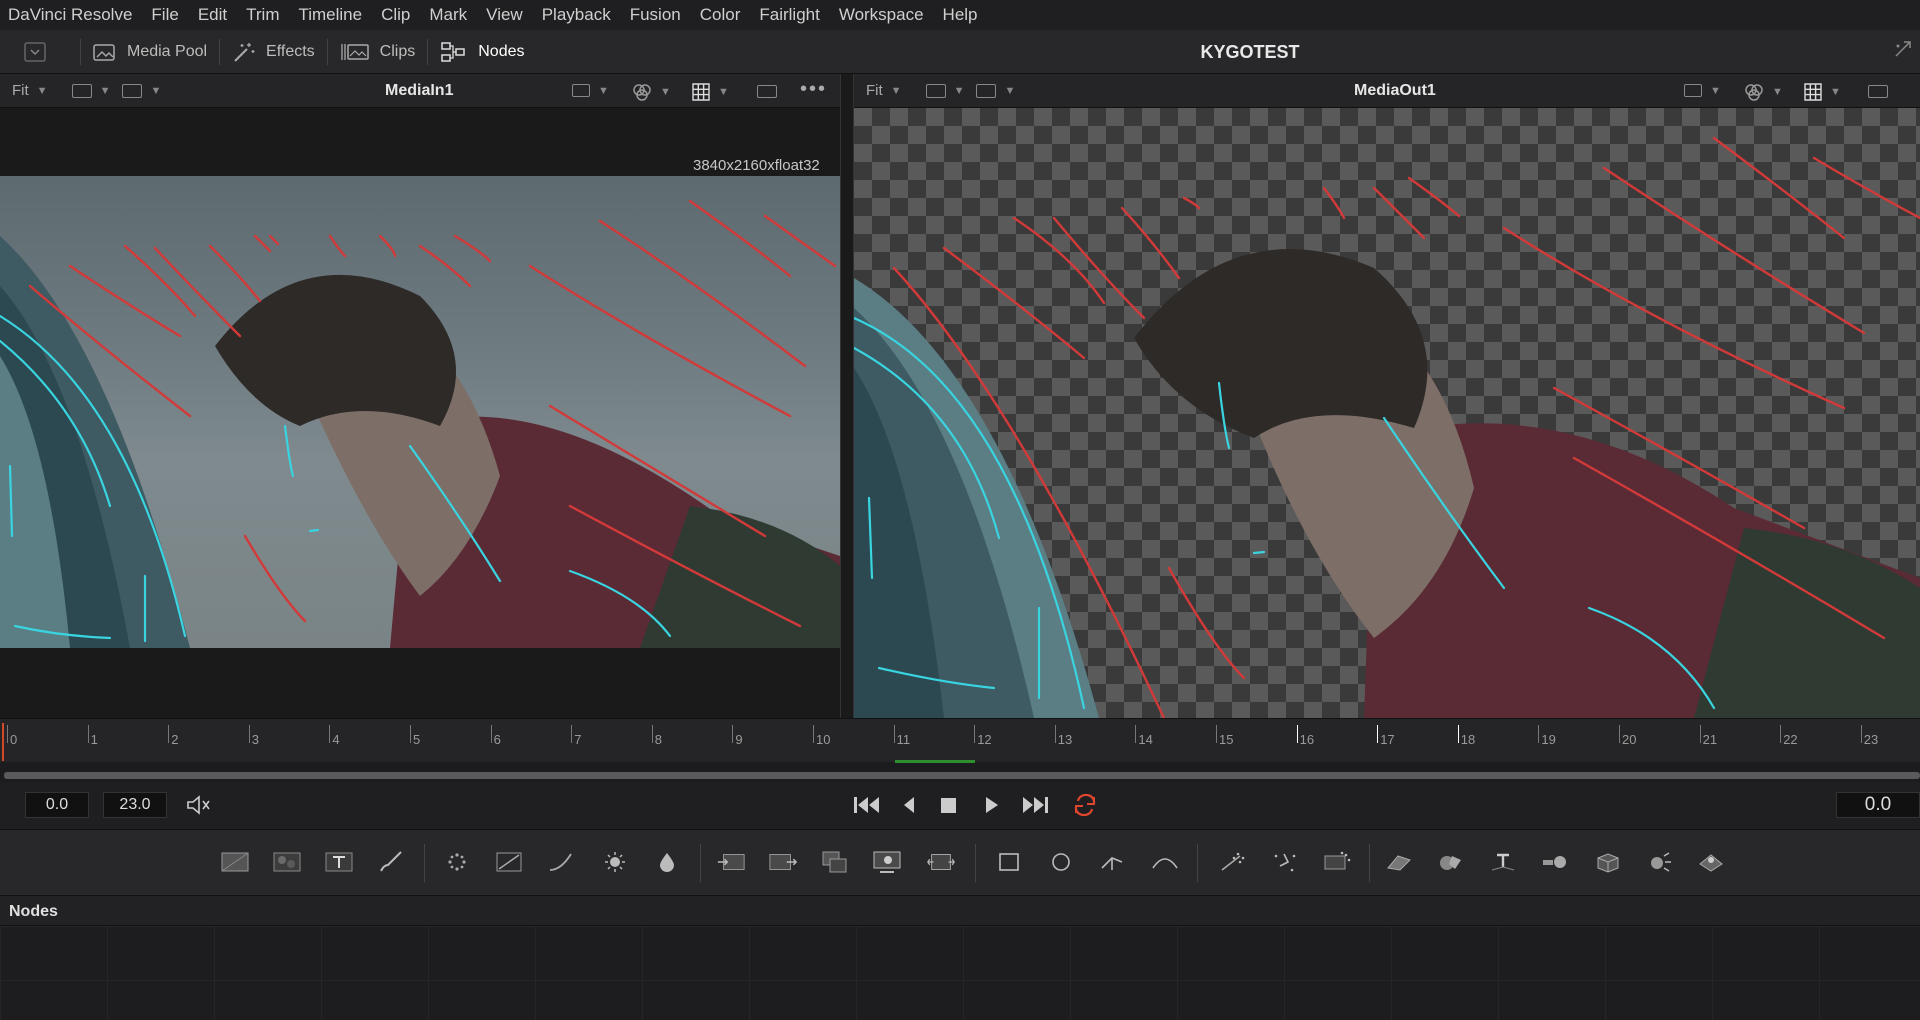 The width and height of the screenshot is (1920, 1020). What do you see at coordinates (884, 90) in the screenshot?
I see `right-zoom-select: Fit ▼` at bounding box center [884, 90].